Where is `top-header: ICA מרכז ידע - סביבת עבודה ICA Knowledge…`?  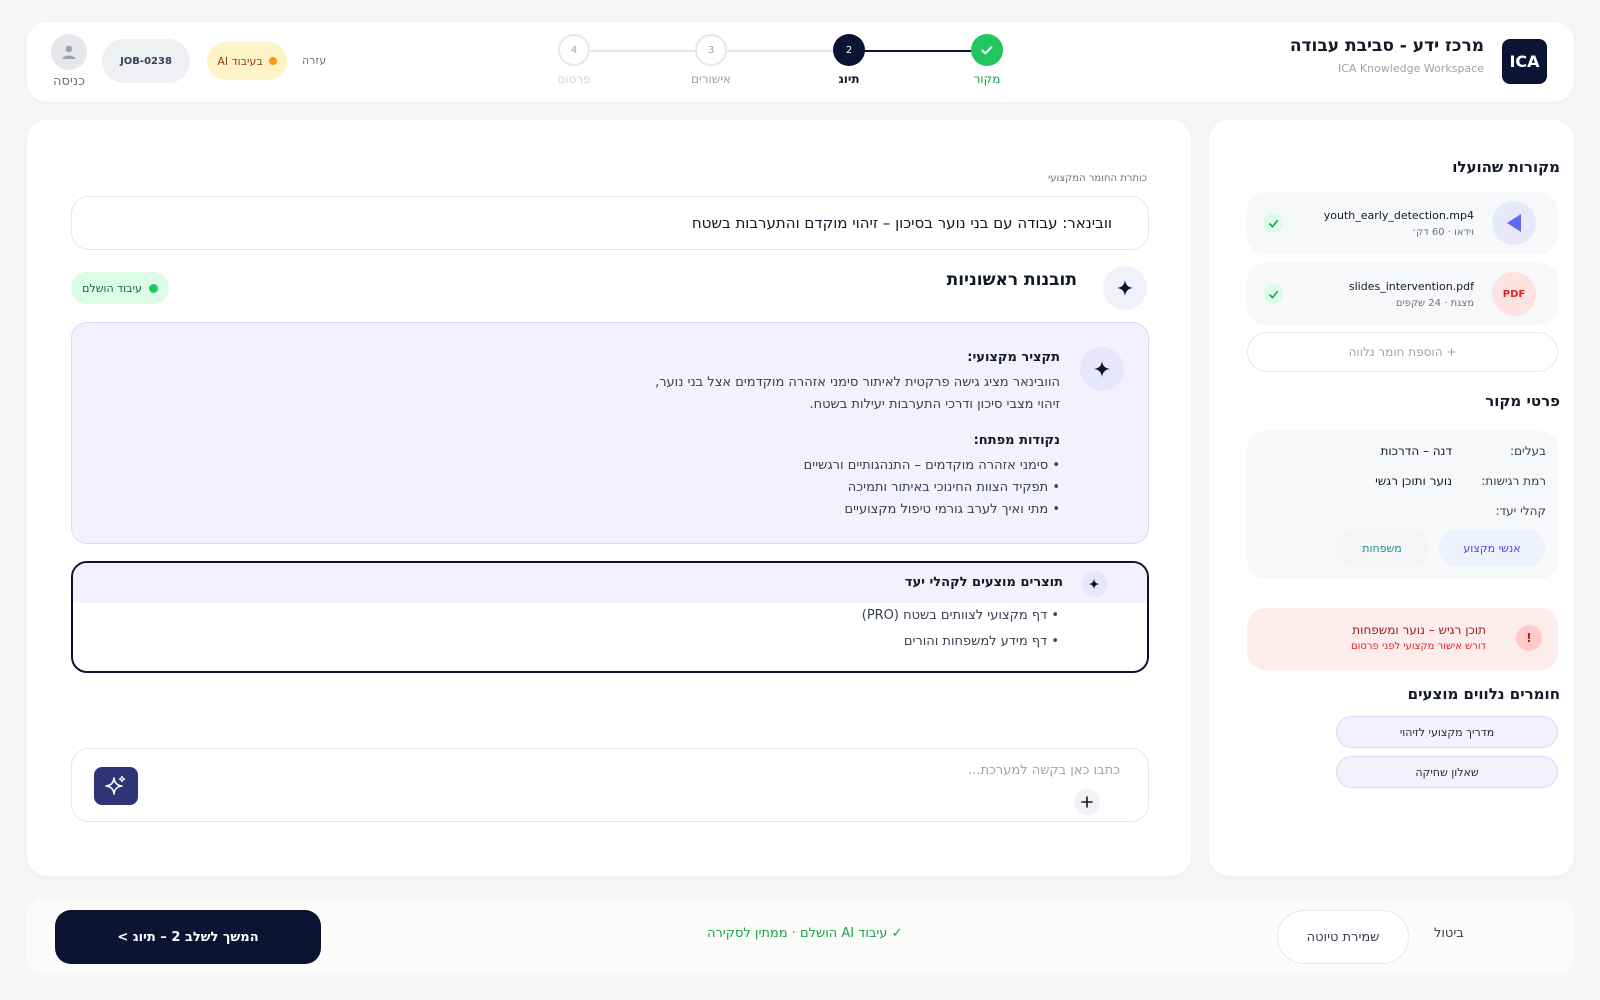
top-header: ICA מרכז ידע - סביבת עבודה ICA Knowledge… is located at coordinates (800, 62).